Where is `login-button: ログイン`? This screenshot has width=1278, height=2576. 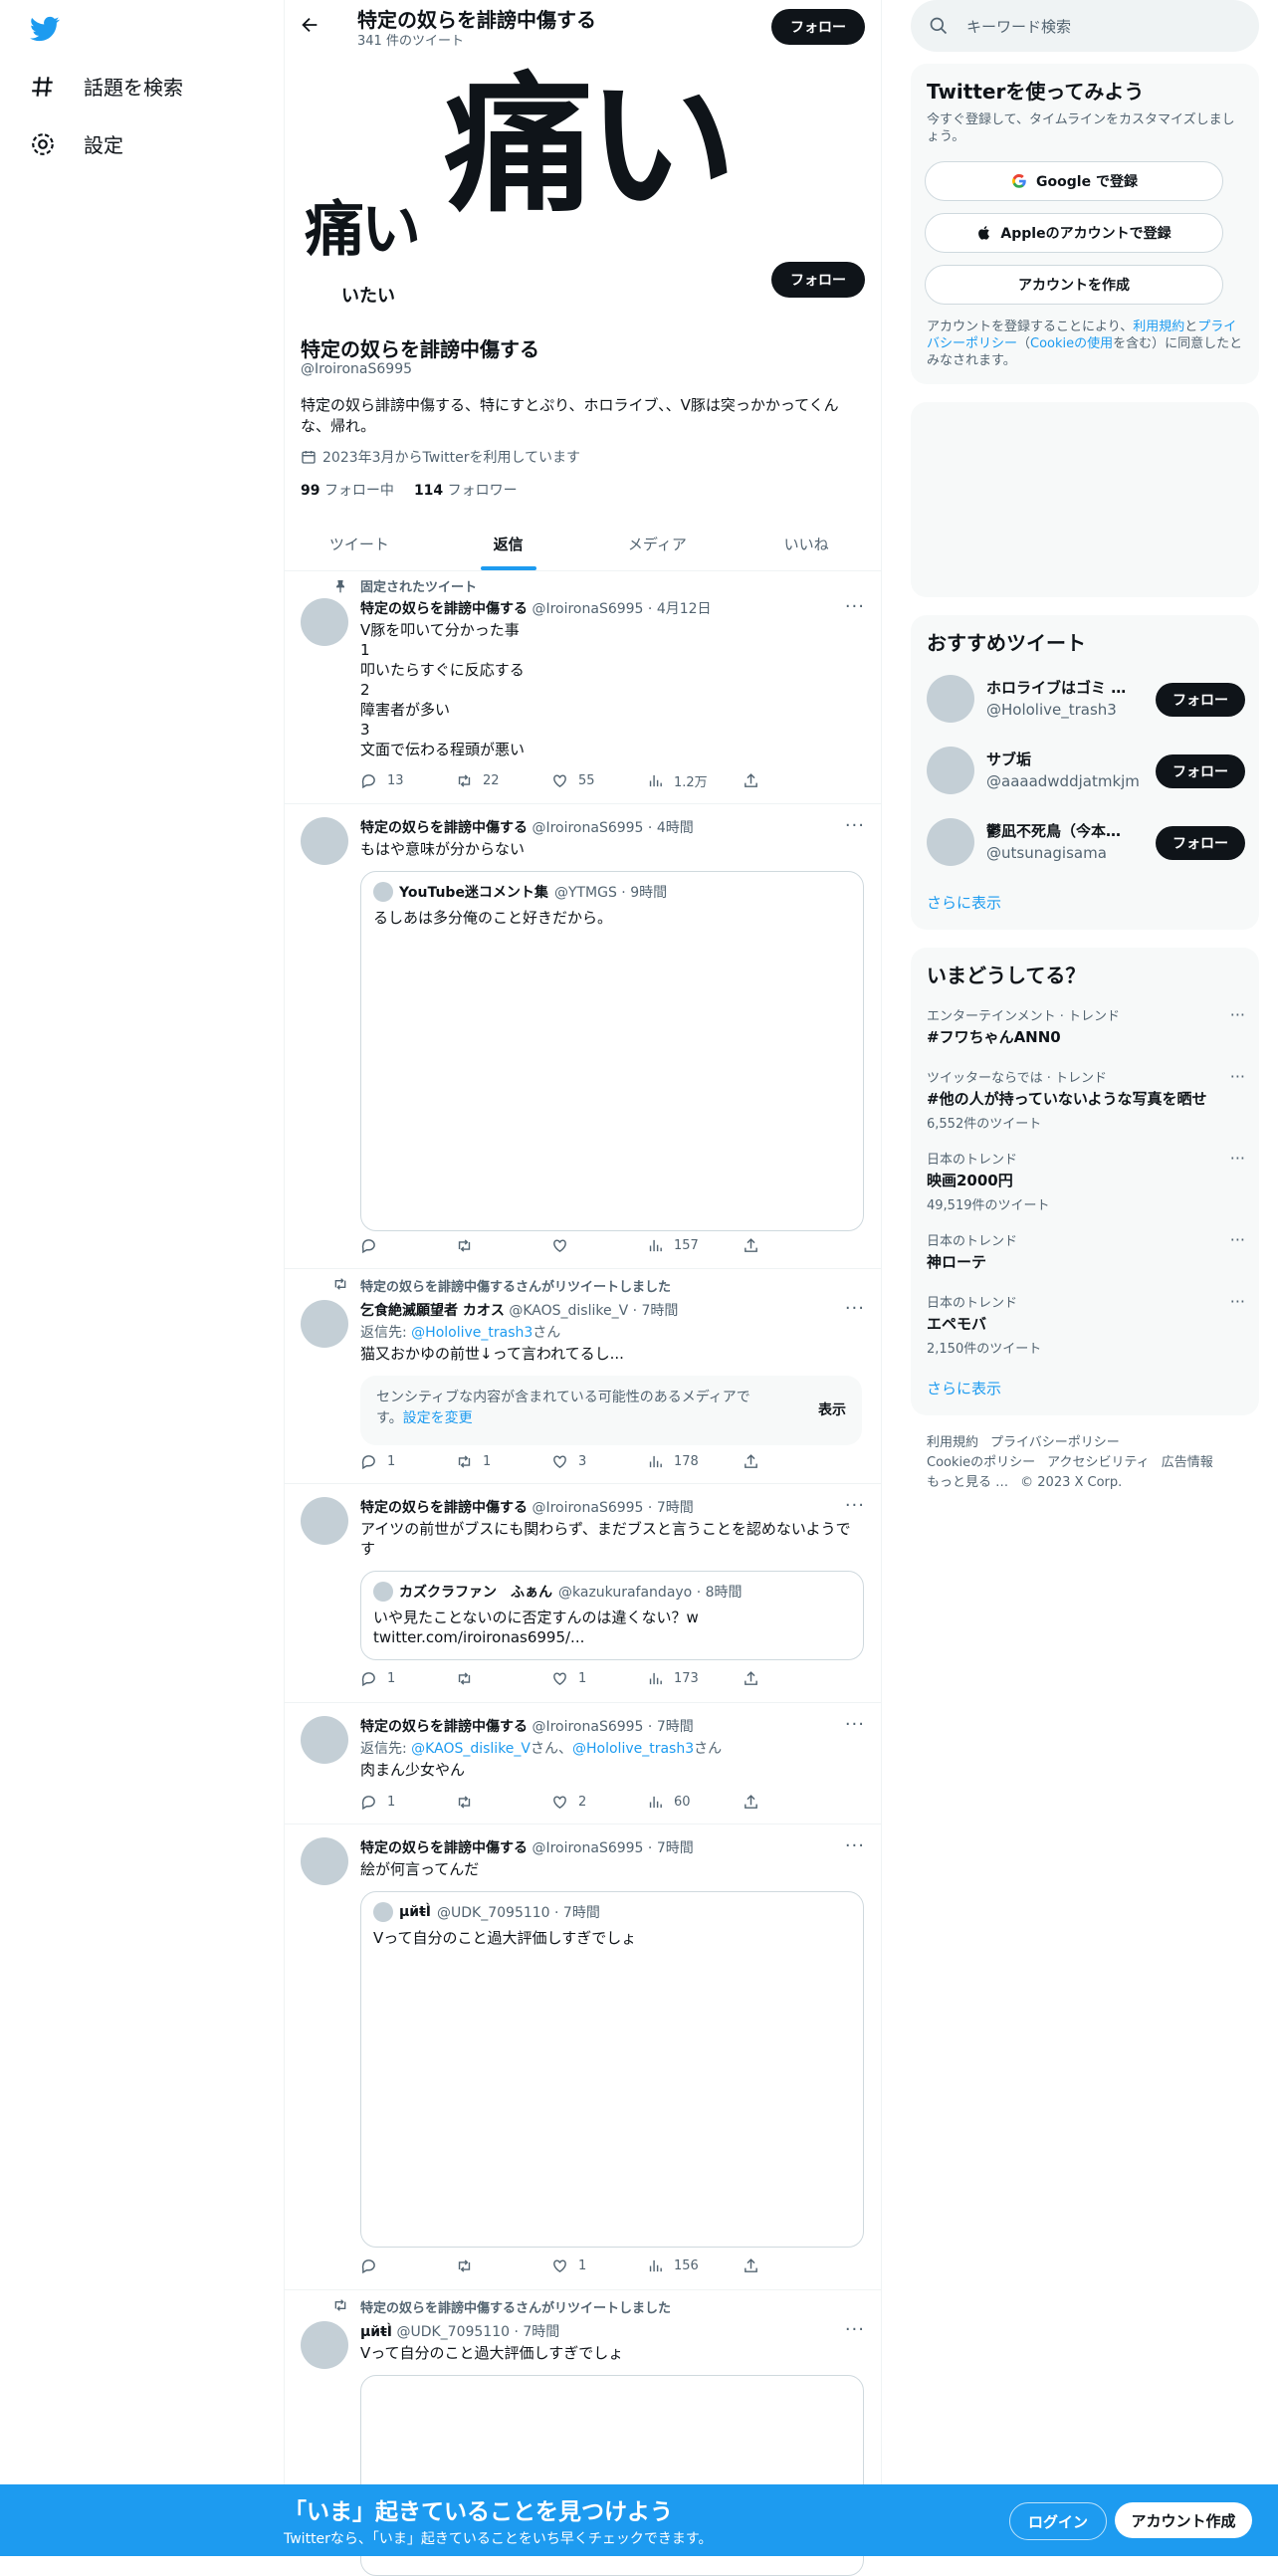
login-button: ログイン is located at coordinates (1058, 2521).